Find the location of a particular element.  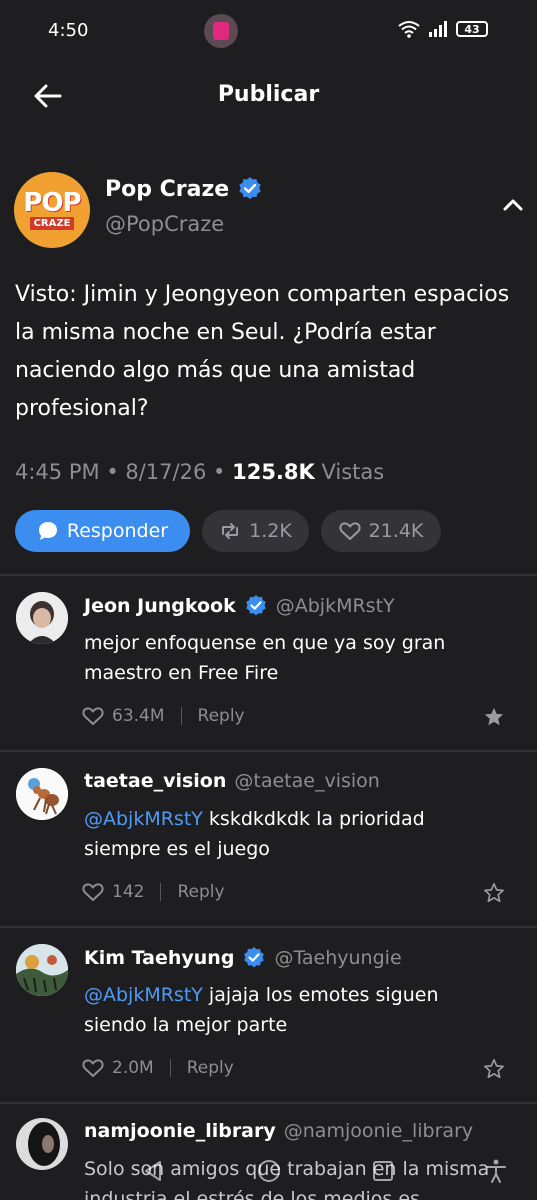

retweet-count: 1.2K is located at coordinates (270, 531).